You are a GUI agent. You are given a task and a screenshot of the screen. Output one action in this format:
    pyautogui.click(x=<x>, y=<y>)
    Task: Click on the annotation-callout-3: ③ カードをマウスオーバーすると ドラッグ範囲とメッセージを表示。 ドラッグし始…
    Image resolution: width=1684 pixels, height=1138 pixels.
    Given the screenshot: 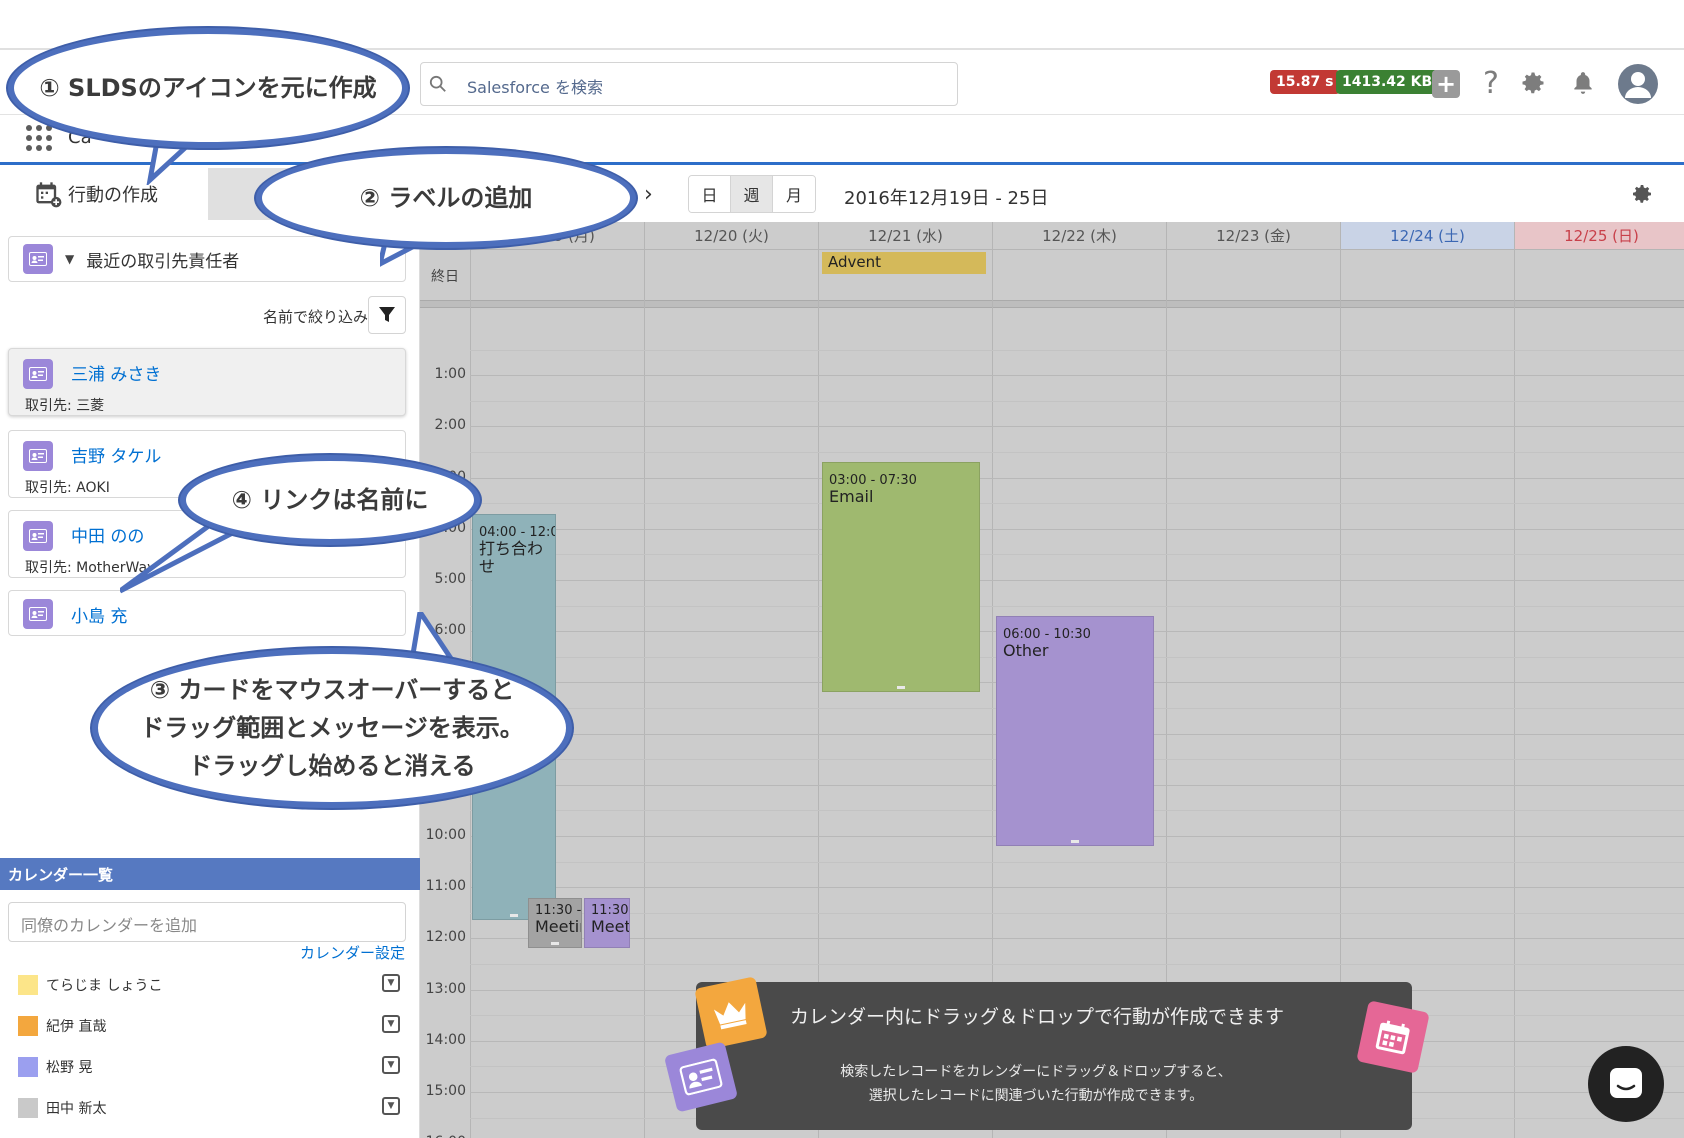 What is the action you would take?
    pyautogui.click(x=332, y=728)
    